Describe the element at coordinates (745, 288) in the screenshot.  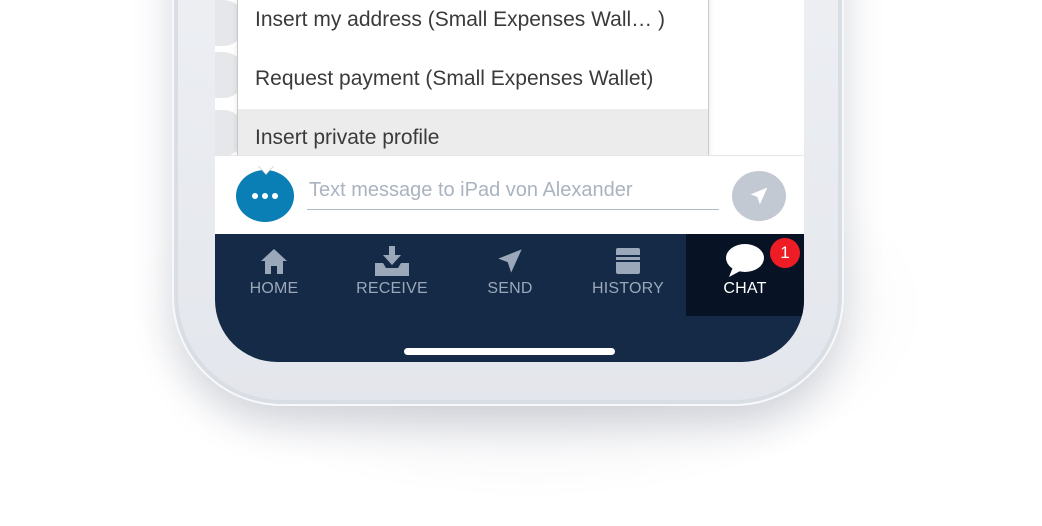
I see `tab-label: CHAT` at that location.